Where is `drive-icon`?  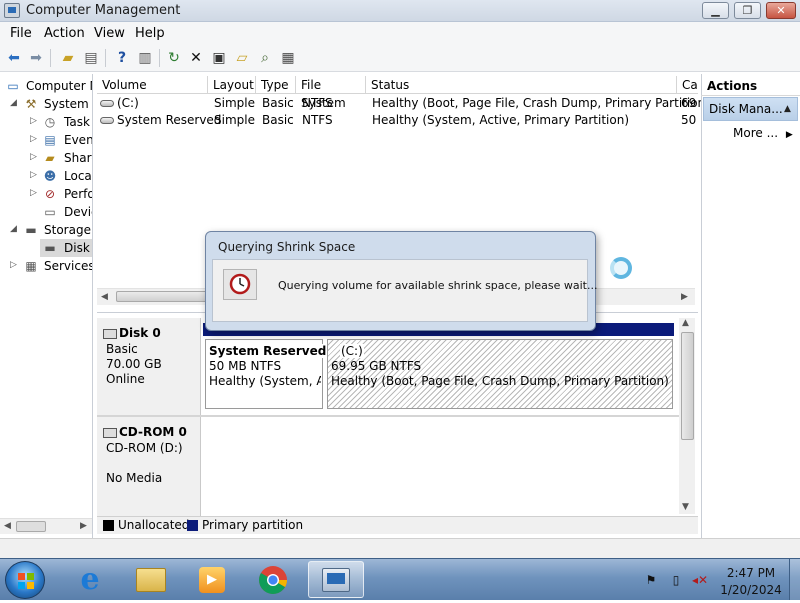 drive-icon is located at coordinates (107, 120).